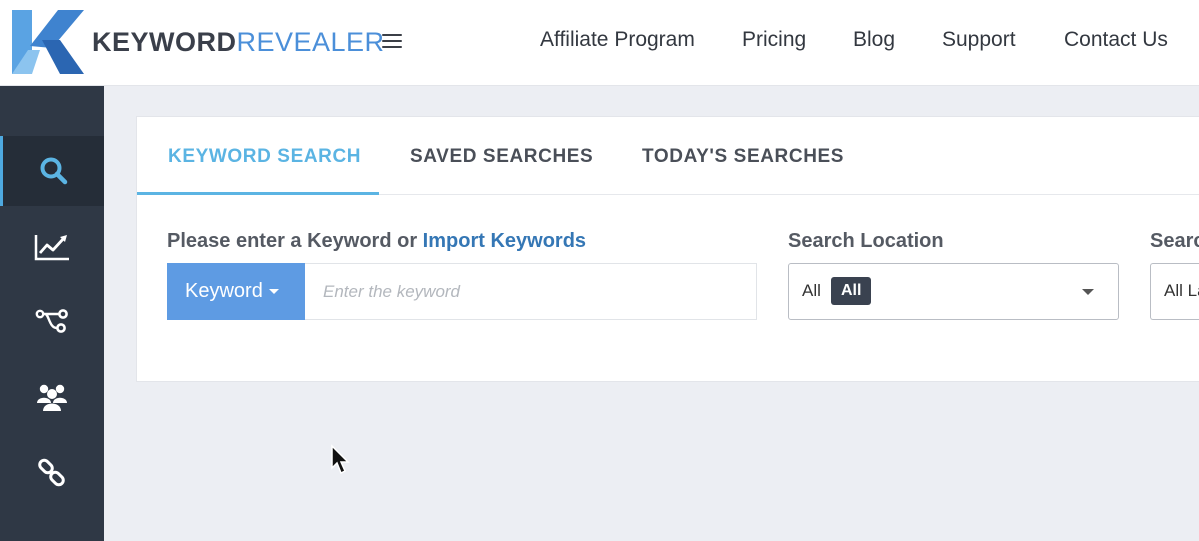  I want to click on keywordrevealer-k-logo, so click(48, 42).